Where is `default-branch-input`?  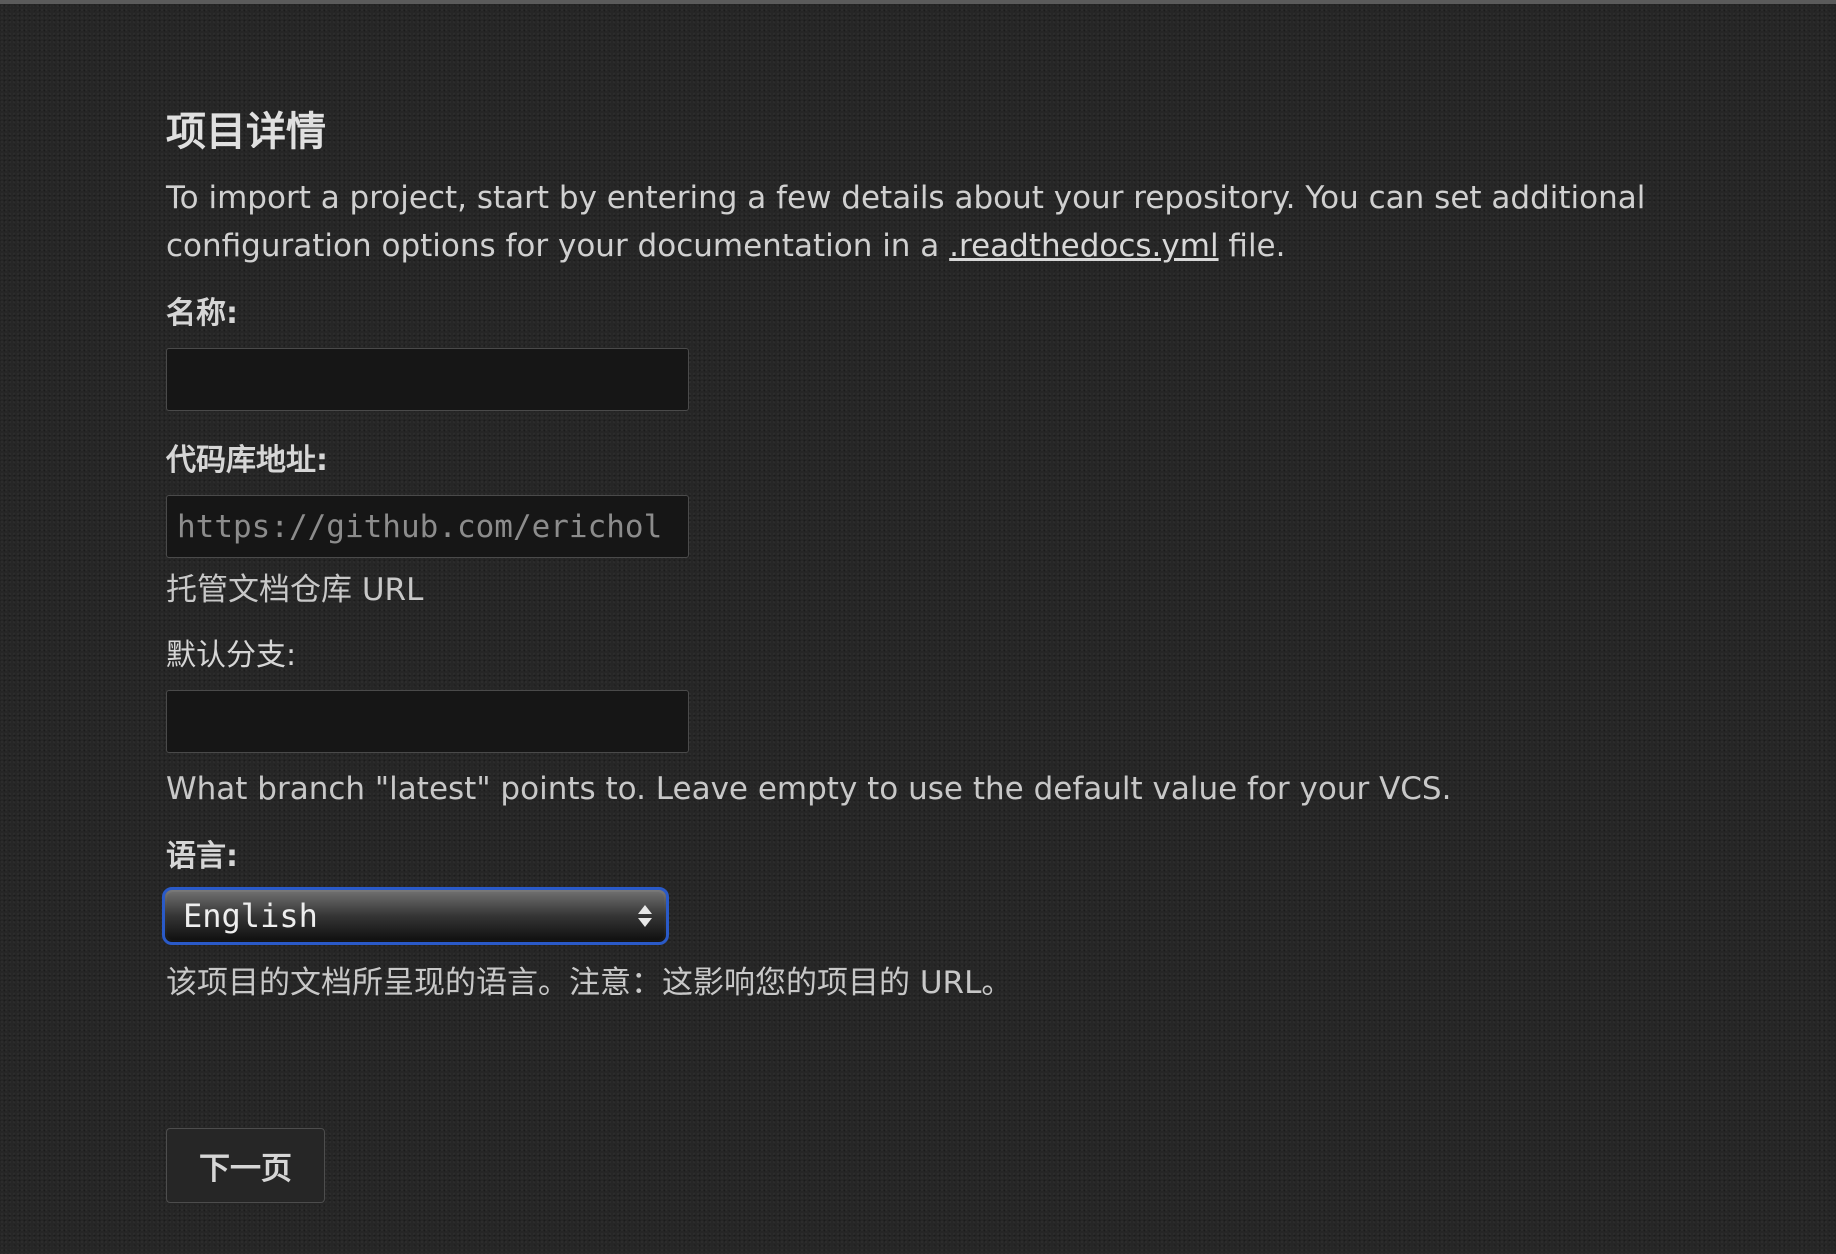 default-branch-input is located at coordinates (427, 721).